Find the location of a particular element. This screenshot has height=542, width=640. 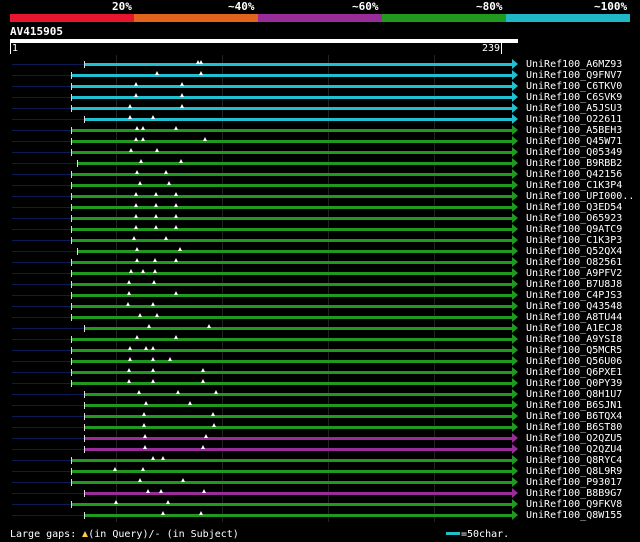

hit-row: UniRef100_A1ECJ8 is located at coordinates (320, 328).